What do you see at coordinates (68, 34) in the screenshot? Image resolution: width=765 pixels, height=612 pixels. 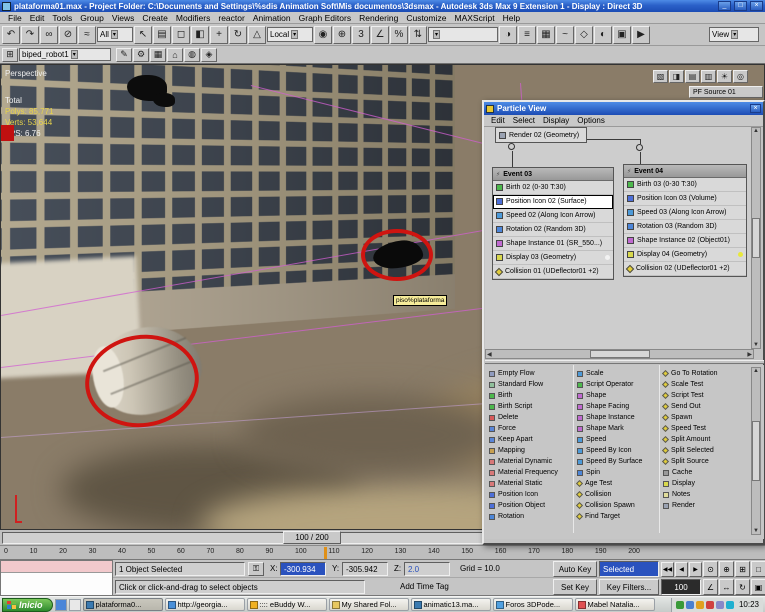 I see `unlink-selection-icon: ⊘` at bounding box center [68, 34].